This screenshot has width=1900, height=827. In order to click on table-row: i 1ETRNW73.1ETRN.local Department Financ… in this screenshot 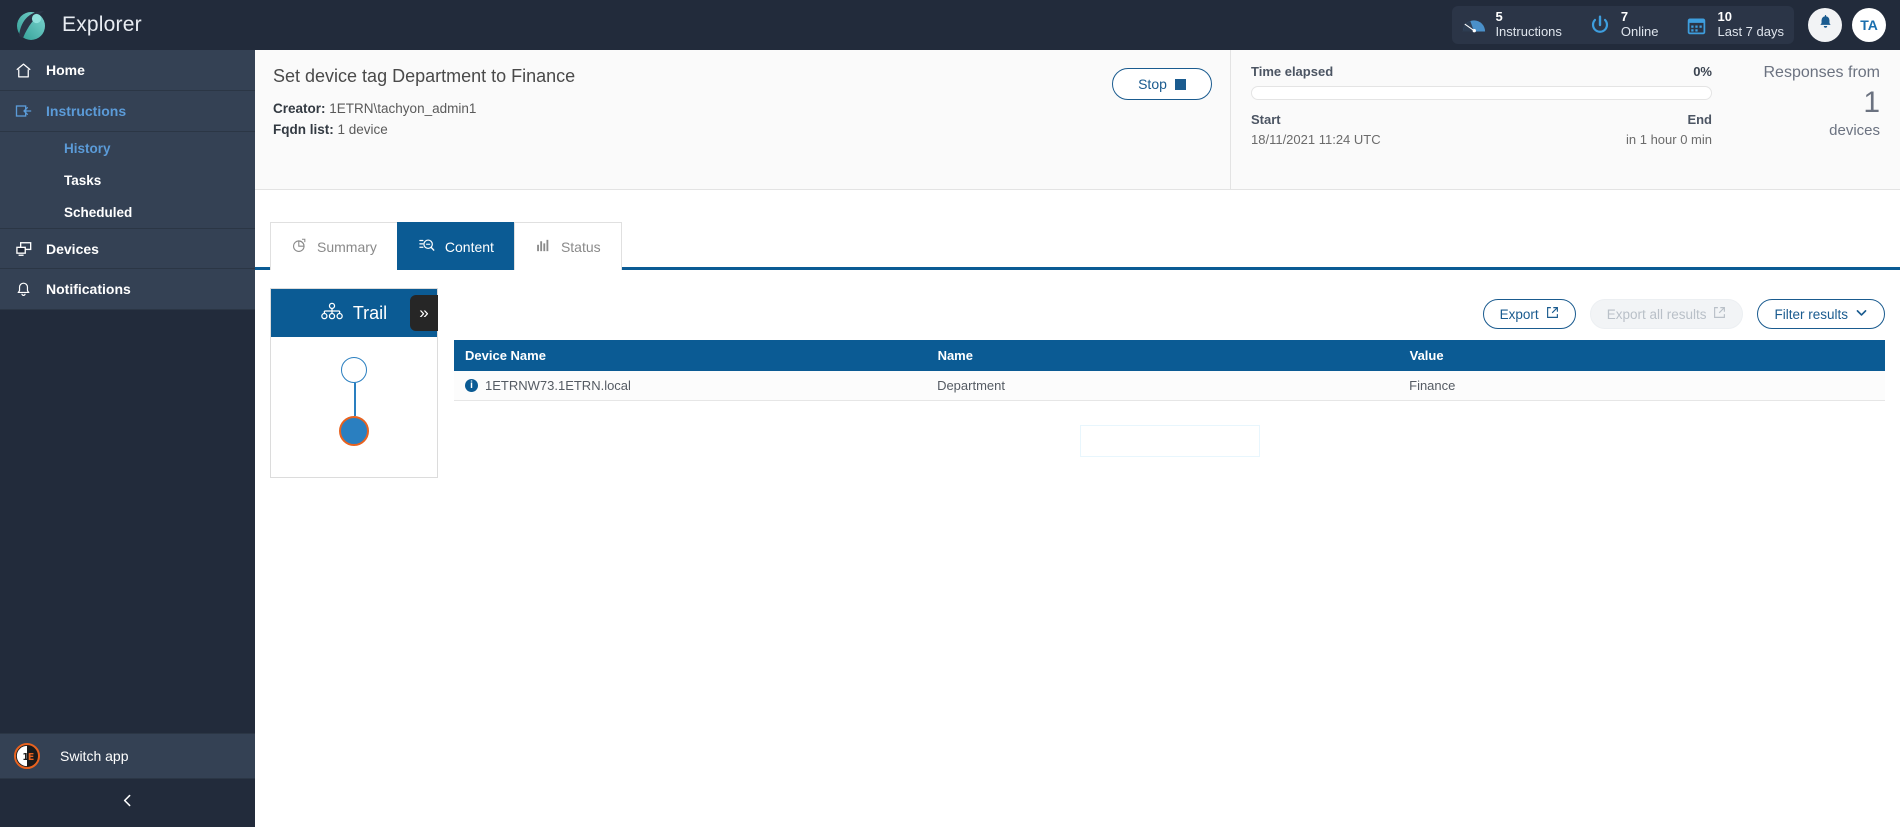, I will do `click(1169, 386)`.